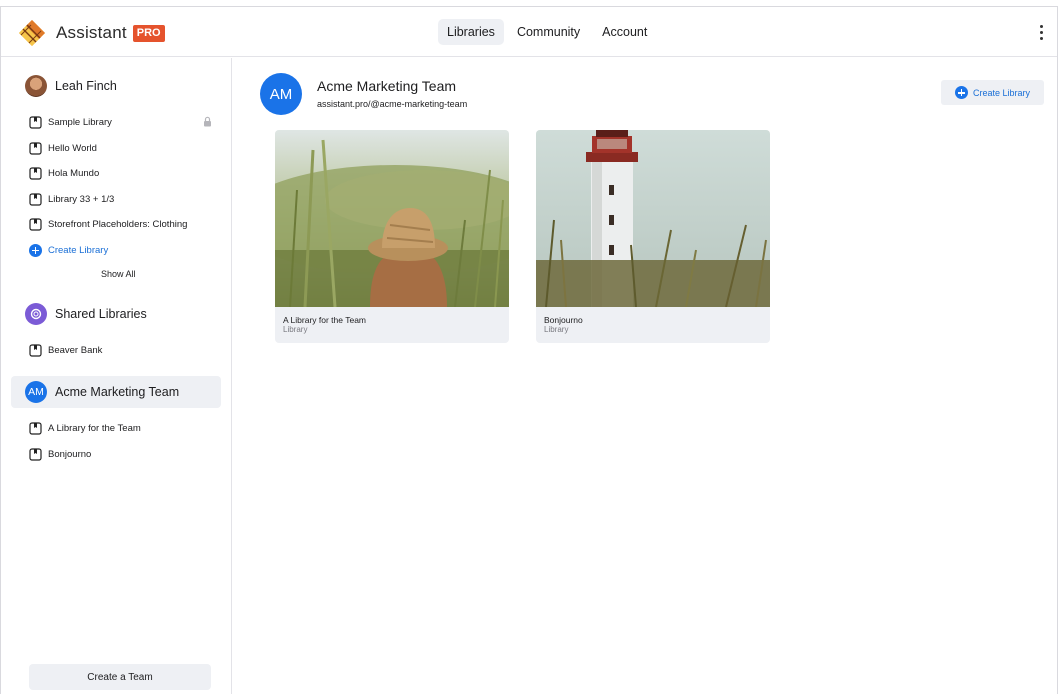 The width and height of the screenshot is (1061, 694). I want to click on sidebar-library-hola-mundo: Hola Mundo, so click(119, 173).